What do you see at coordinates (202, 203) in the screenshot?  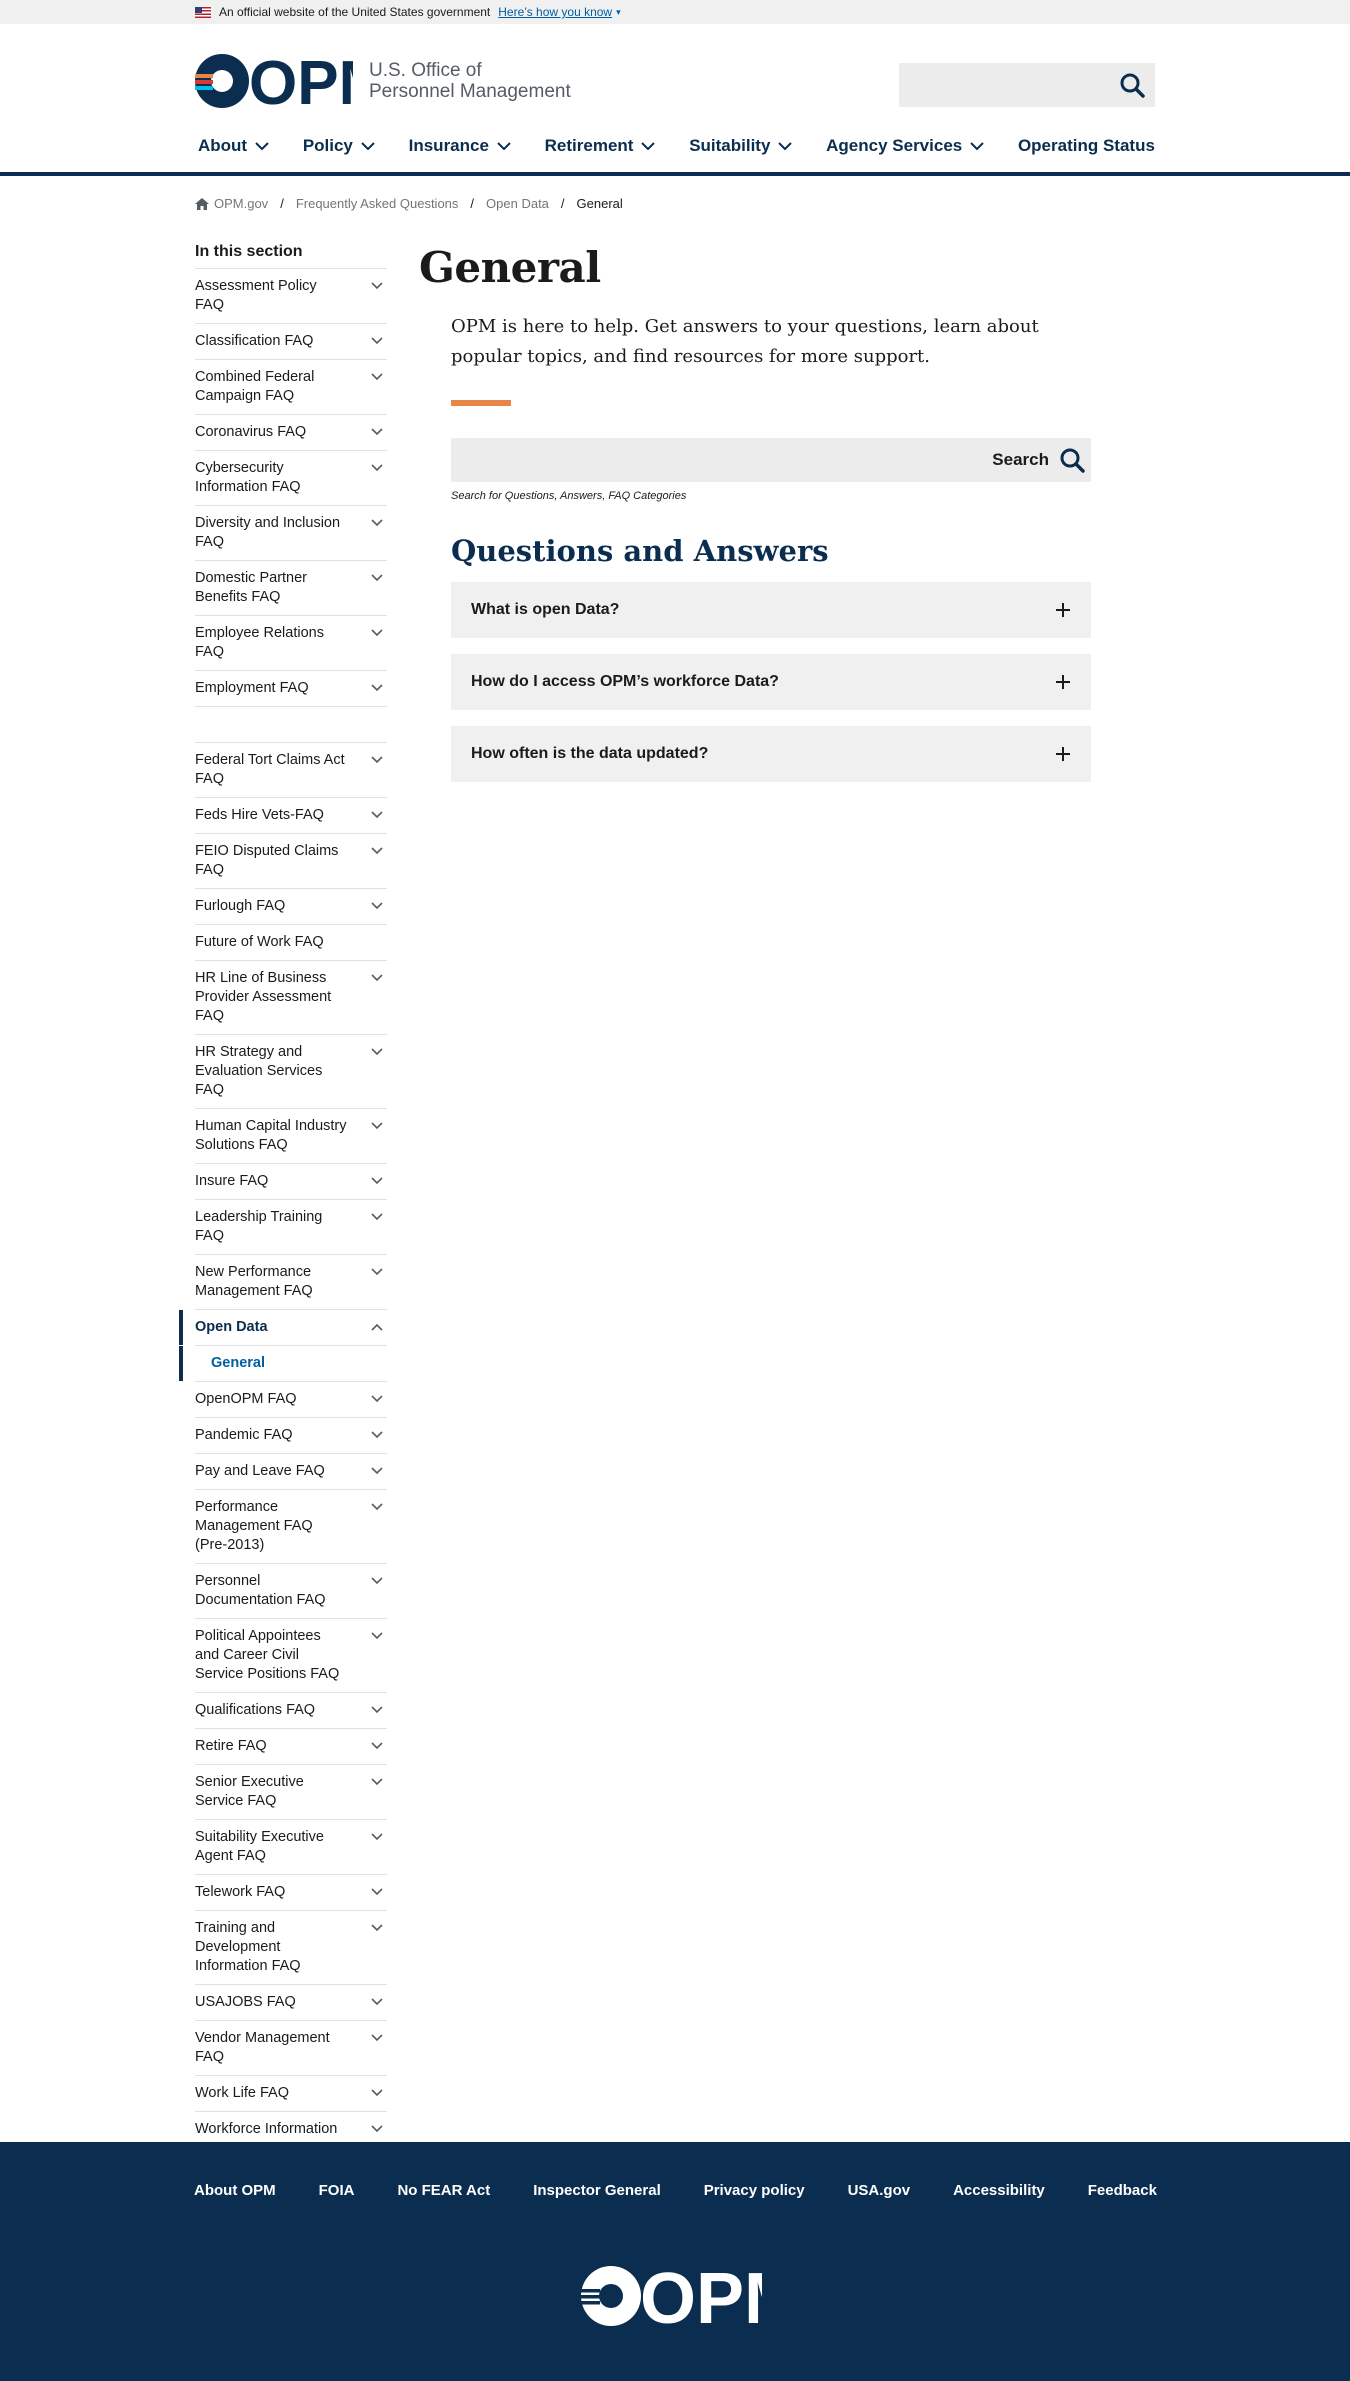 I see `home-icon` at bounding box center [202, 203].